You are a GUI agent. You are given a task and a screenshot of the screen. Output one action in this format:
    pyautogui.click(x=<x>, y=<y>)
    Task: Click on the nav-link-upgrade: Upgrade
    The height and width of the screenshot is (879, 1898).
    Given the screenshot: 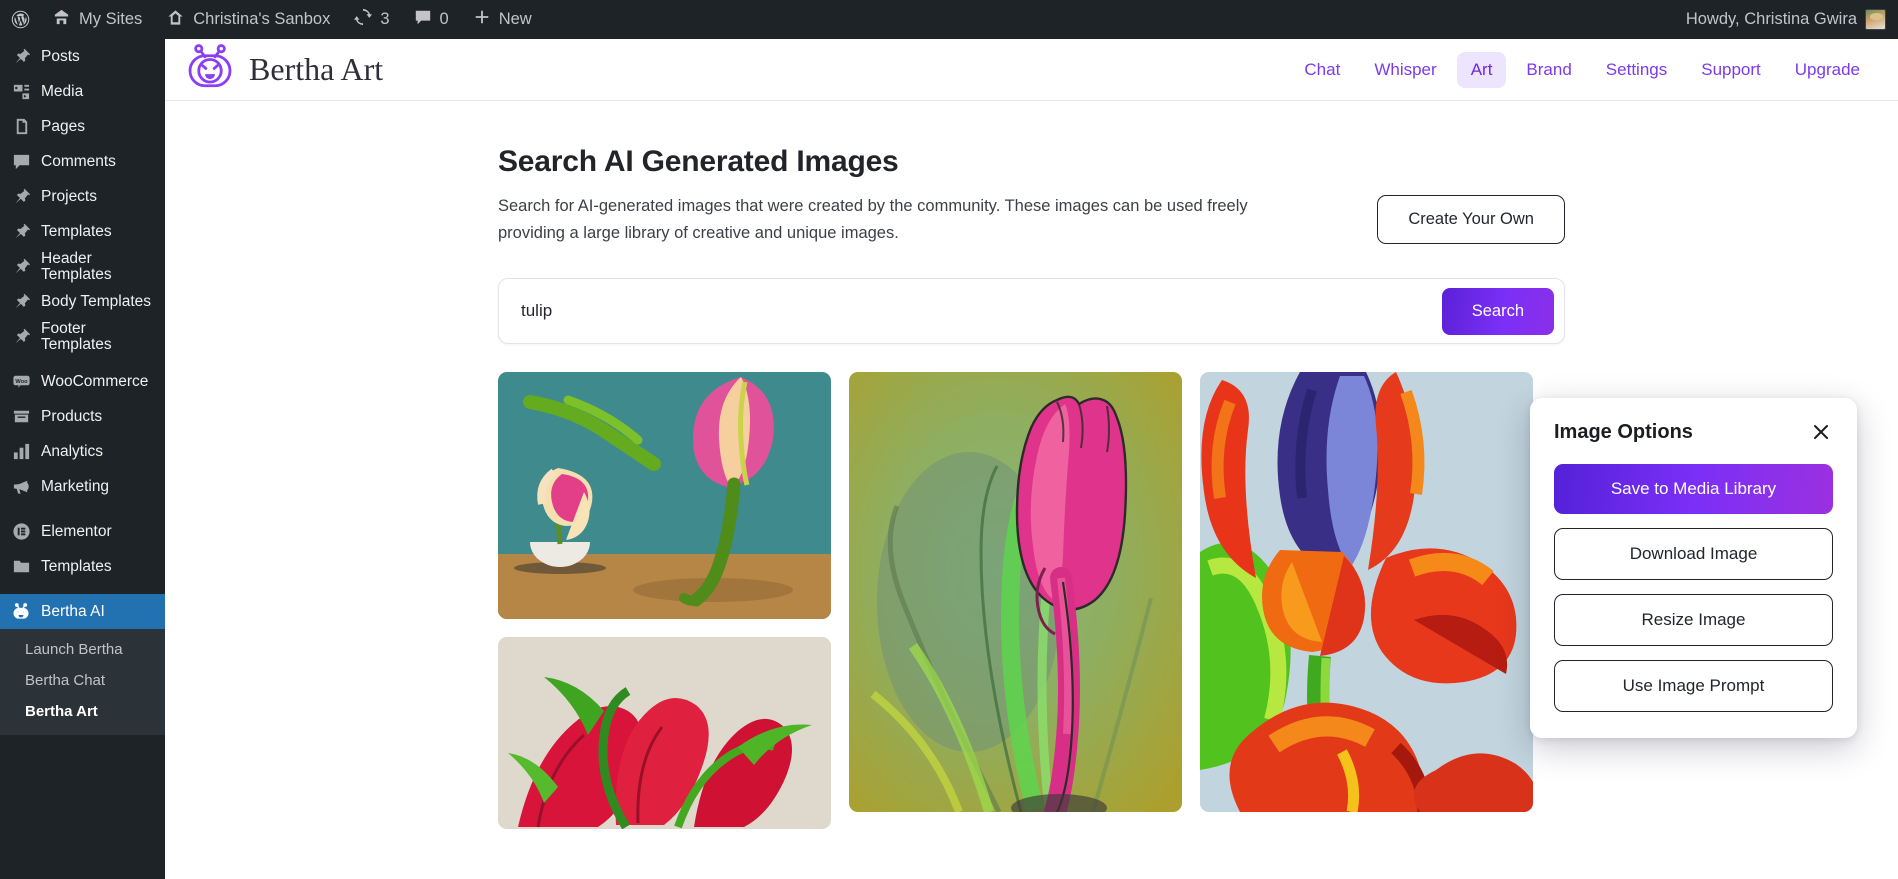 What is the action you would take?
    pyautogui.click(x=1827, y=70)
    